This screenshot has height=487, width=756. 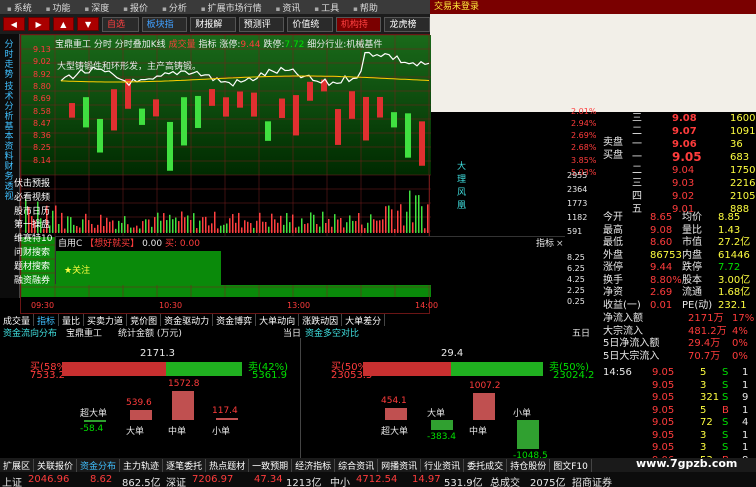 I want to click on down-button: ▼, so click(x=88, y=24).